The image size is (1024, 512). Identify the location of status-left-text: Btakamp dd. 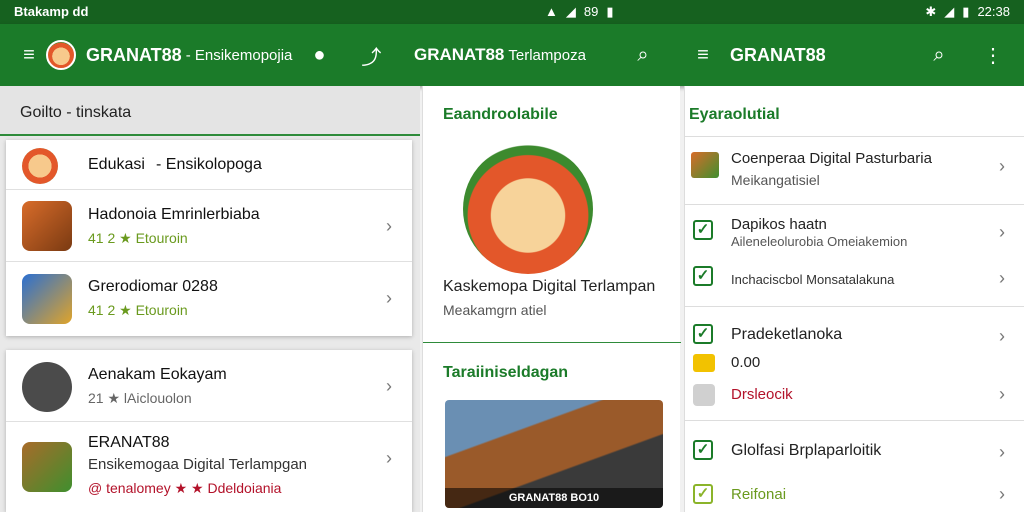
(51, 11).